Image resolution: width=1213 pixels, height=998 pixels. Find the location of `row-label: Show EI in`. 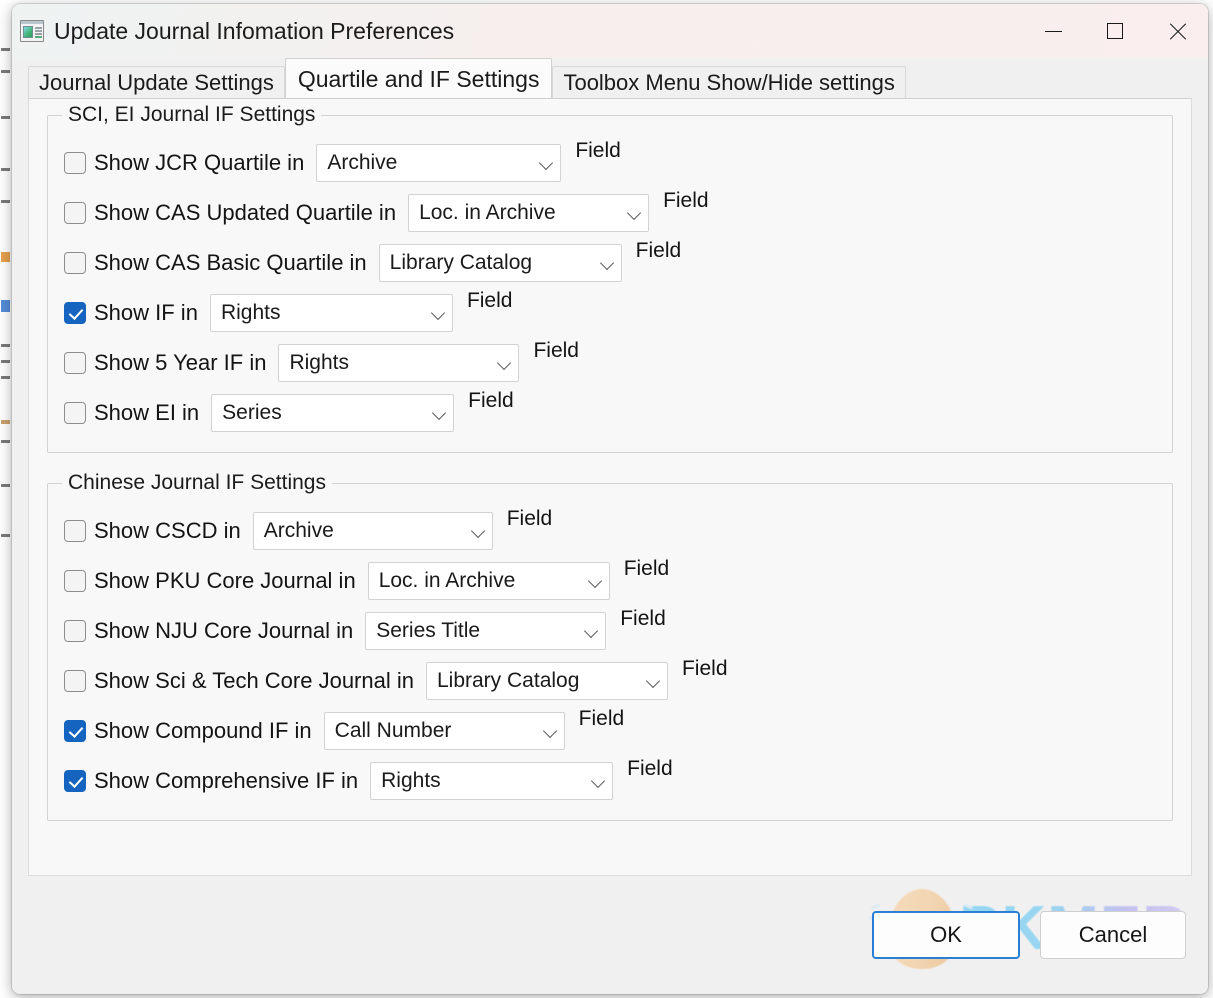

row-label: Show EI in is located at coordinates (147, 412).